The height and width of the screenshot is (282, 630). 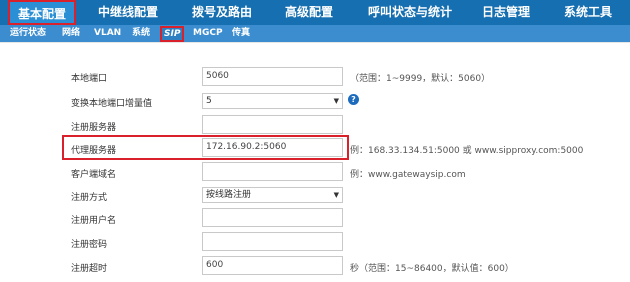 What do you see at coordinates (272, 101) in the screenshot?
I see `port-increment-select: 5 ▼` at bounding box center [272, 101].